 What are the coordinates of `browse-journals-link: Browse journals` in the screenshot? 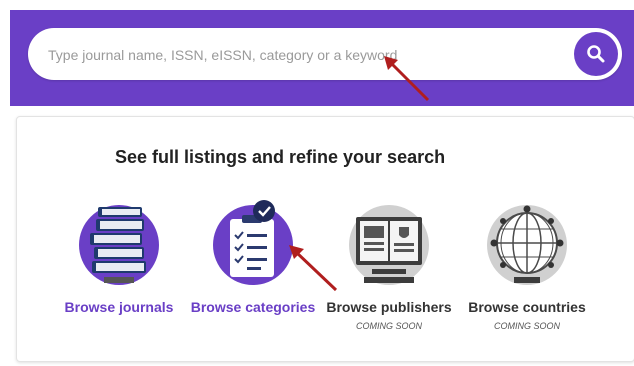 It's located at (119, 307).